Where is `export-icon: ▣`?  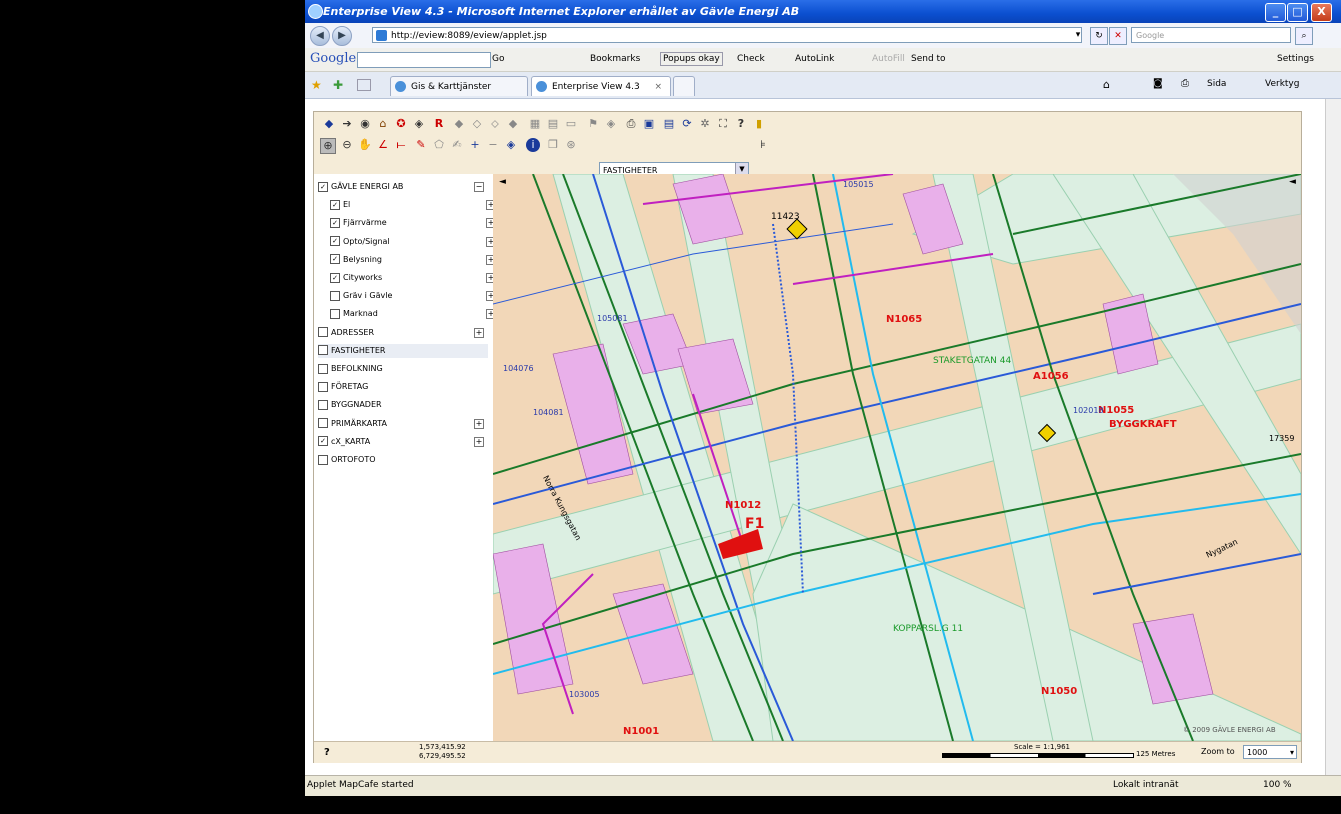 export-icon: ▣ is located at coordinates (649, 124).